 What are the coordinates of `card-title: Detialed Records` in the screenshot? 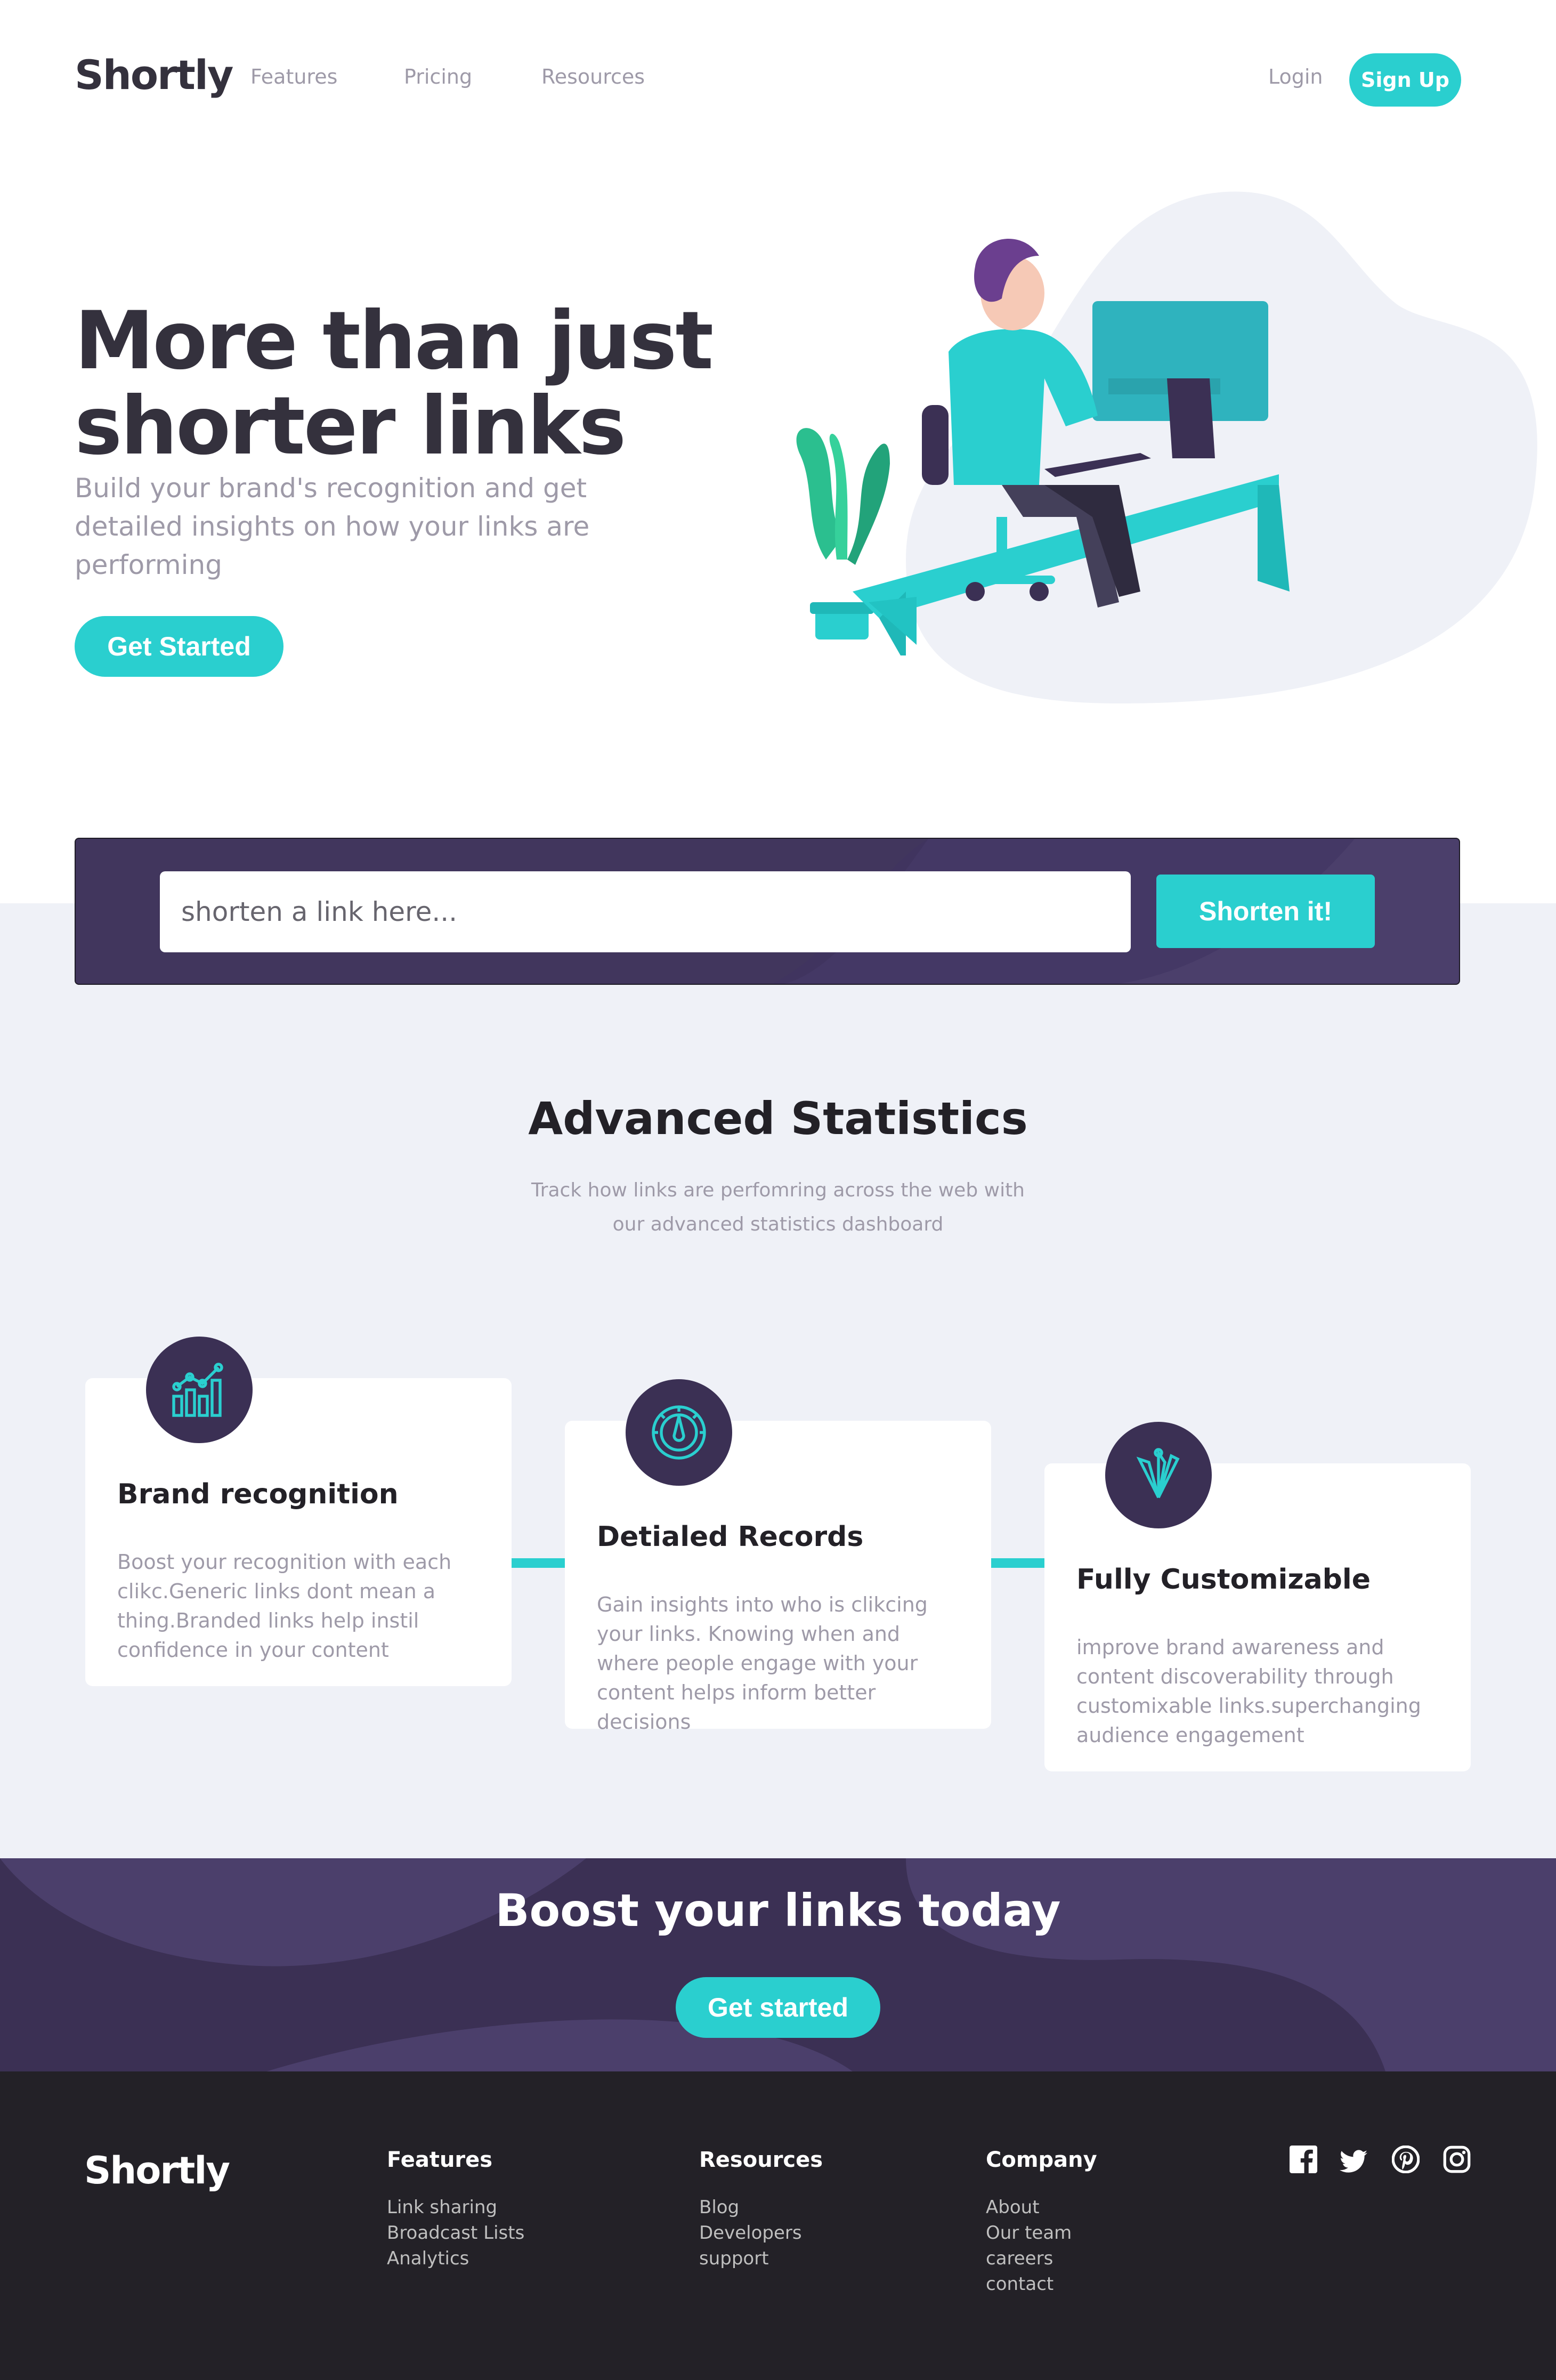 It's located at (730, 1537).